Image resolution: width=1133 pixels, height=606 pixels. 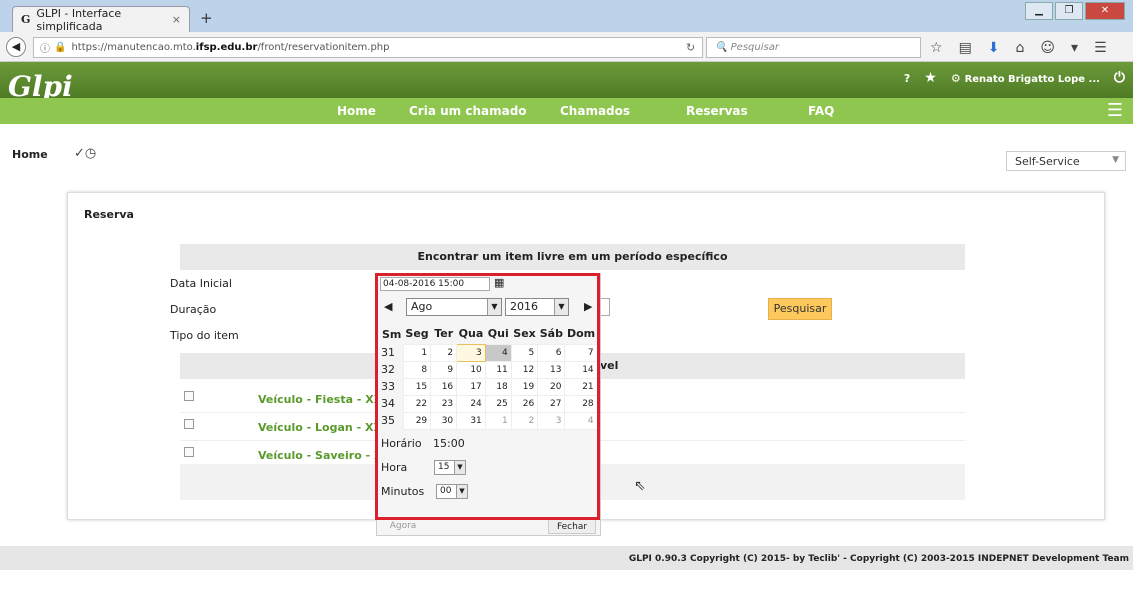 What do you see at coordinates (965, 48) in the screenshot?
I see `reading-list-icon: ▤` at bounding box center [965, 48].